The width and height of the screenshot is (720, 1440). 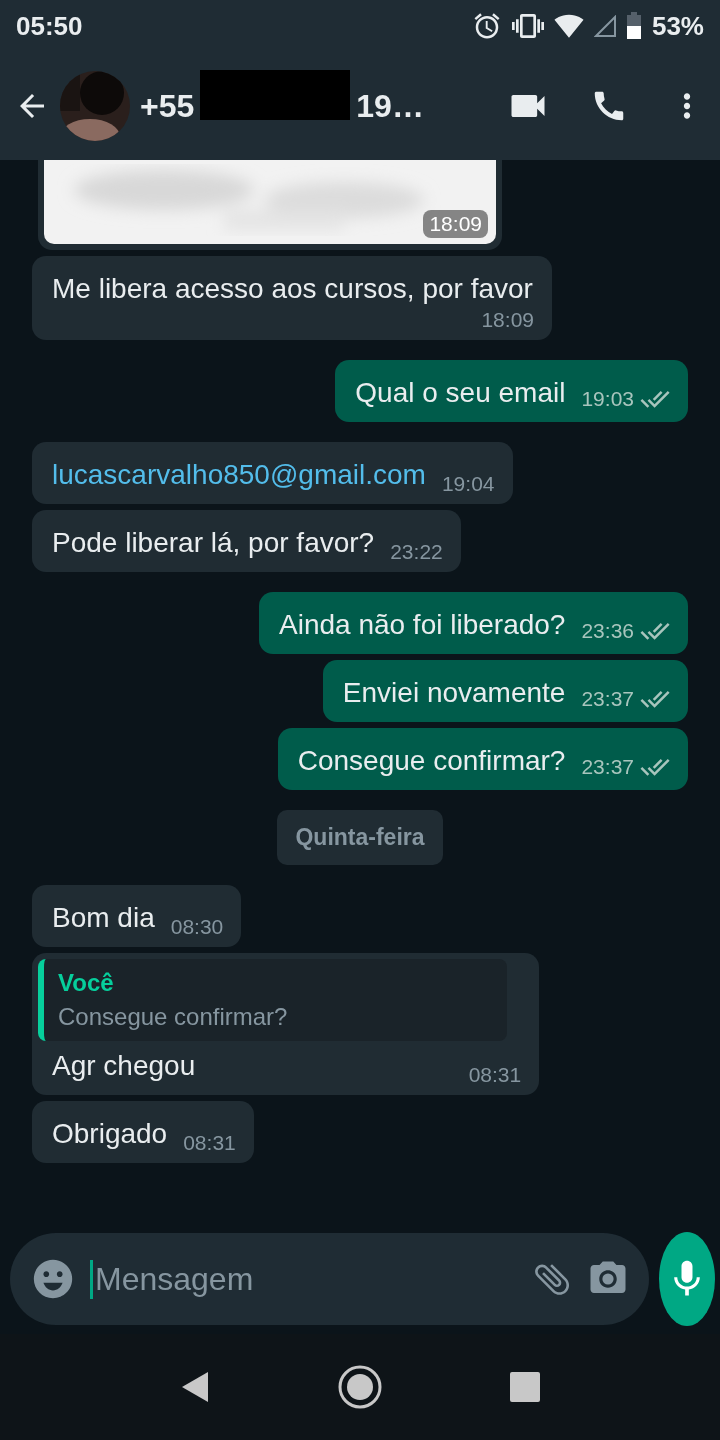 What do you see at coordinates (49, 26) in the screenshot?
I see `clock: 05:50` at bounding box center [49, 26].